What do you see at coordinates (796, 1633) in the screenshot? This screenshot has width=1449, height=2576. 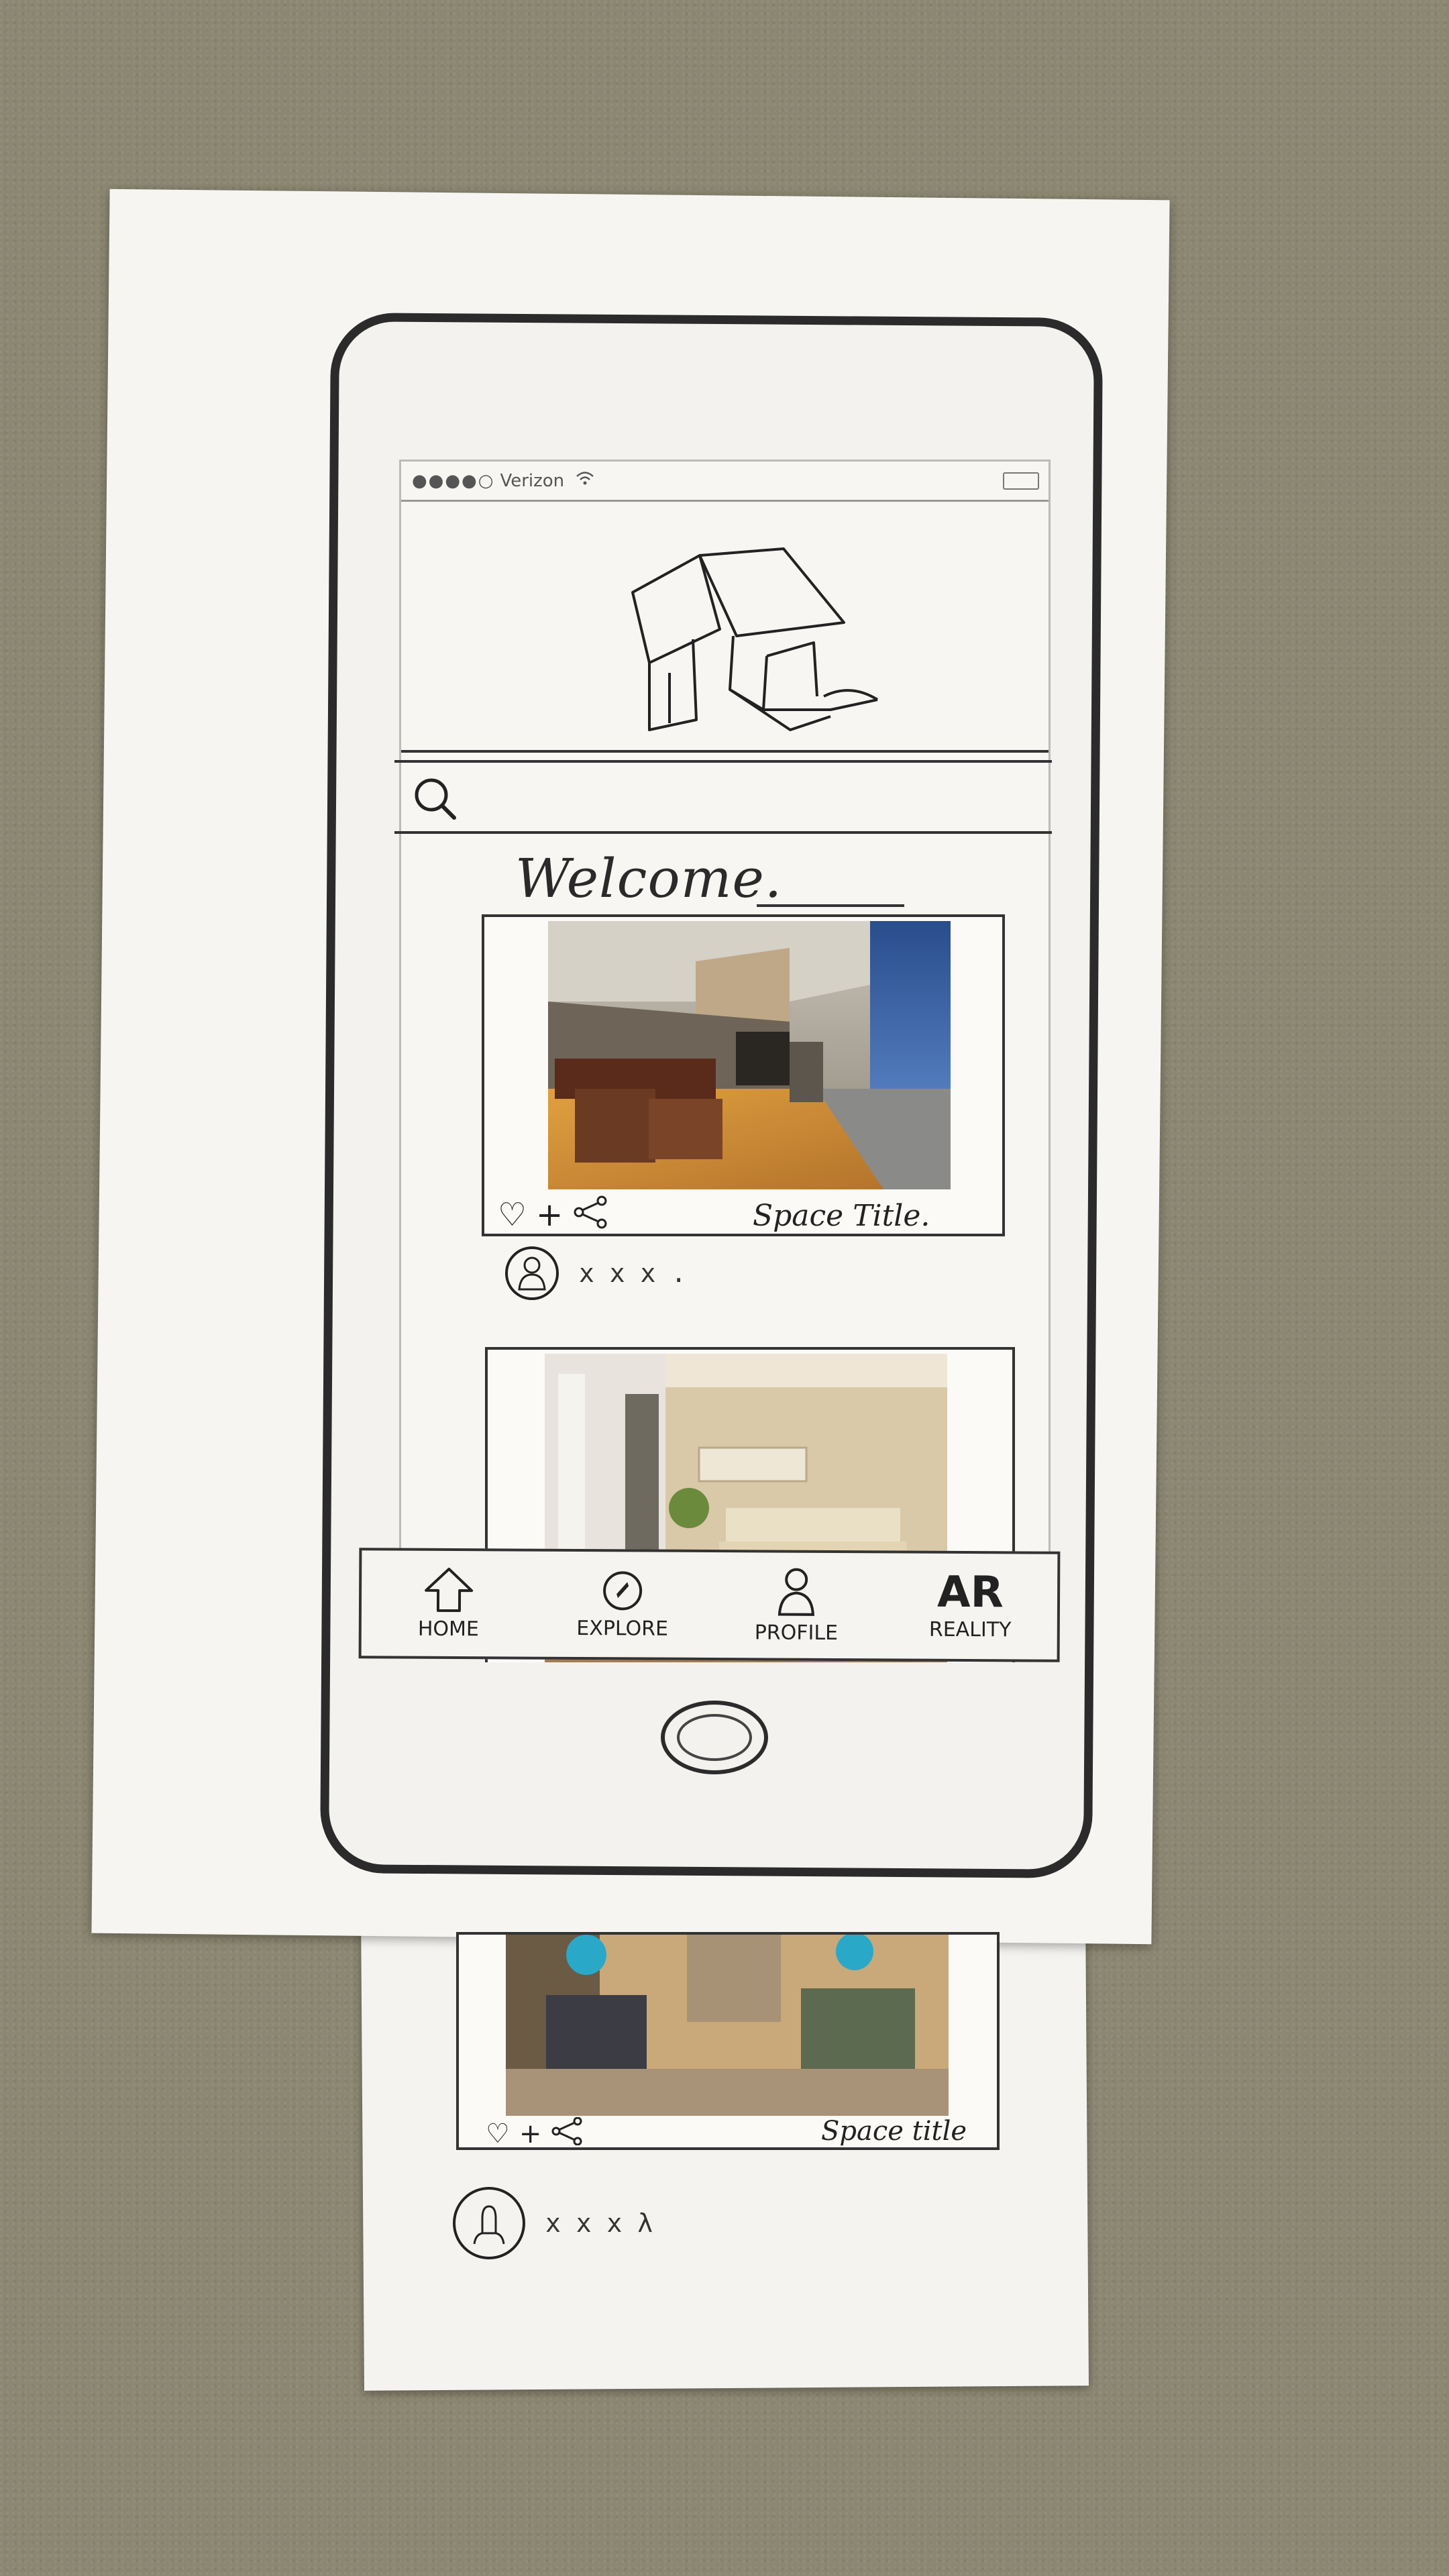 I see `tab-label: PROFILE` at bounding box center [796, 1633].